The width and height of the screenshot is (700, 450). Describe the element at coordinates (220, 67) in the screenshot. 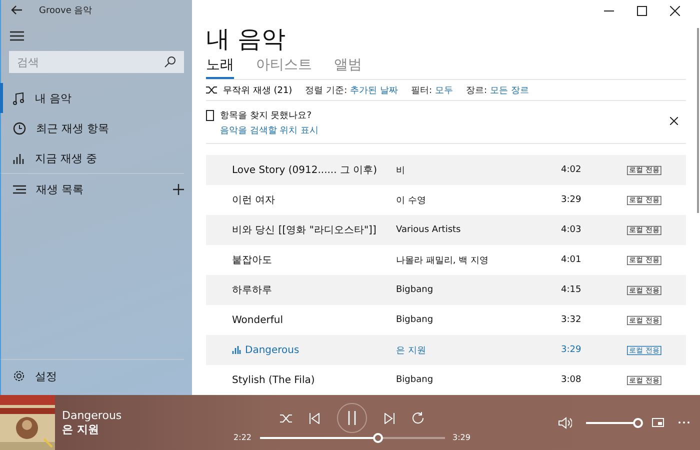

I see `tab: 노래` at that location.